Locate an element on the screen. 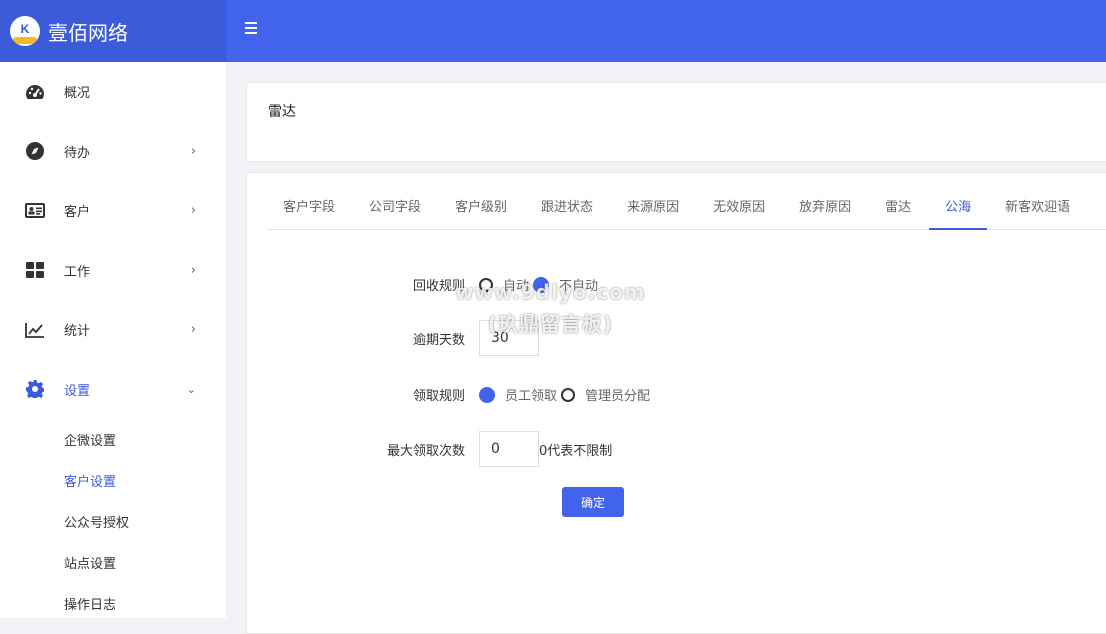 Image resolution: width=1106 pixels, height=634 pixels. brand-name: 壹佰网络 is located at coordinates (88, 33).